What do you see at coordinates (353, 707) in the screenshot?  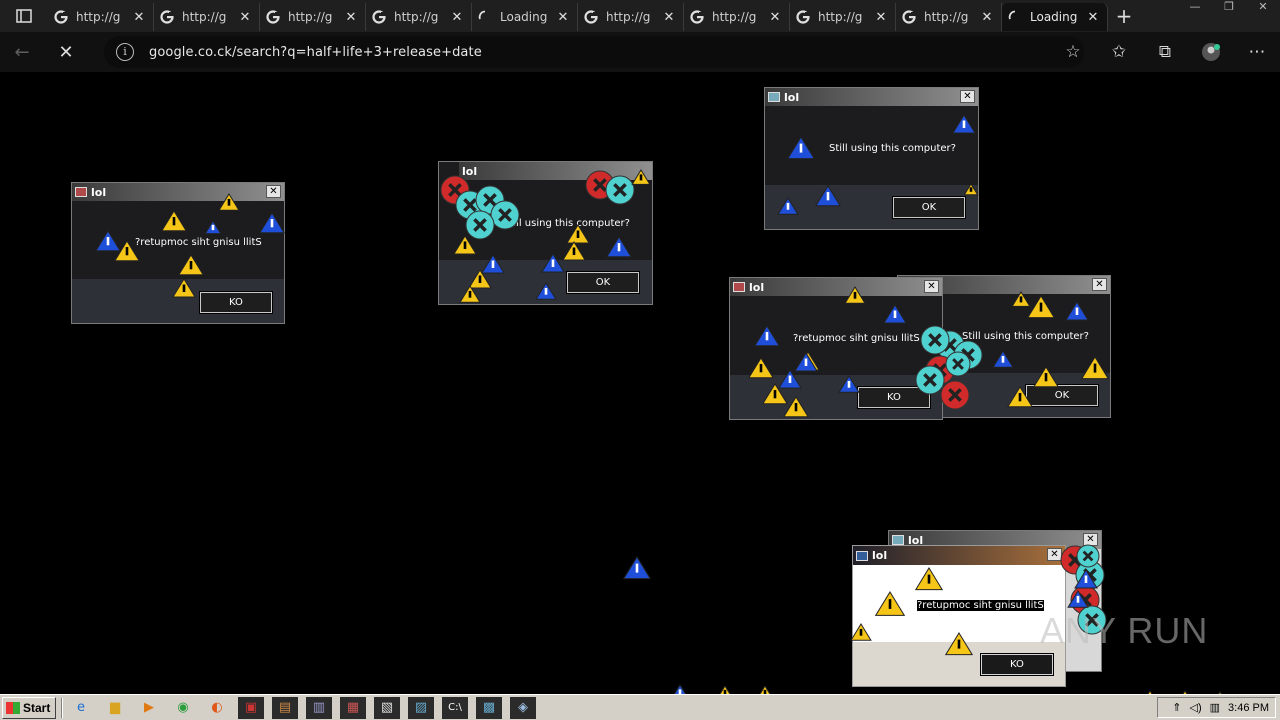 I see `app-icon-4: ▦` at bounding box center [353, 707].